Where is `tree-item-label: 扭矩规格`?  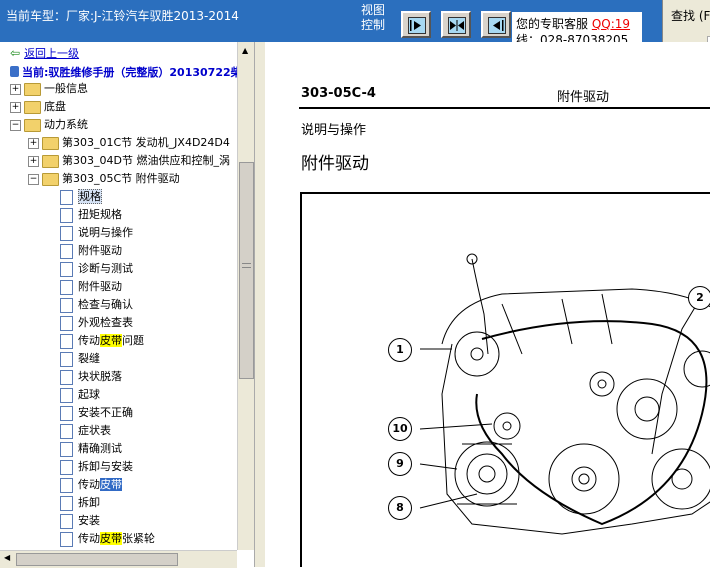
tree-item-label: 扭矩规格 is located at coordinates (100, 214).